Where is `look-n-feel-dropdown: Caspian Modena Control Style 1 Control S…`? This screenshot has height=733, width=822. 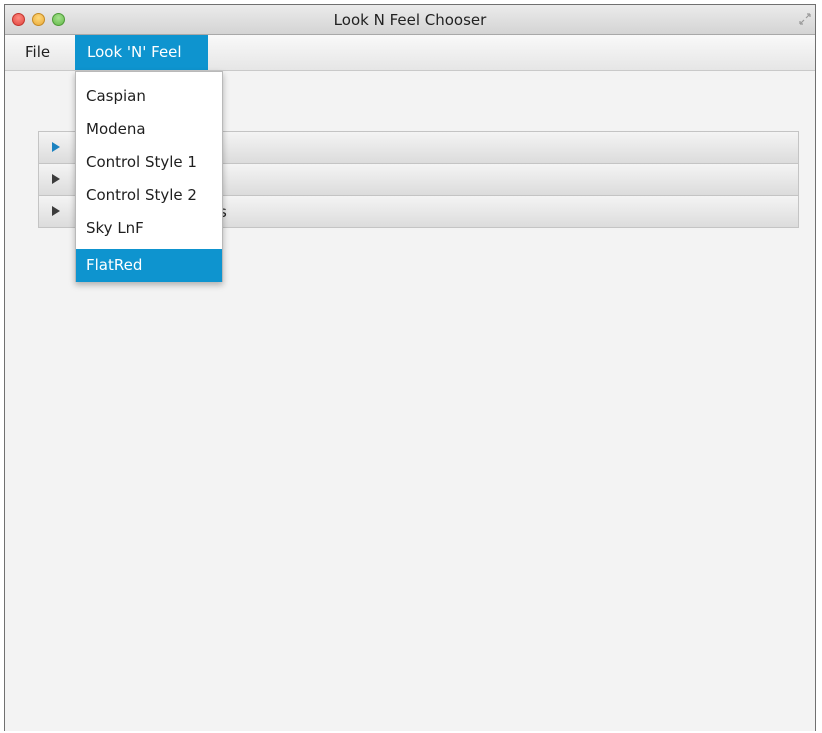 look-n-feel-dropdown: Caspian Modena Control Style 1 Control S… is located at coordinates (149, 176).